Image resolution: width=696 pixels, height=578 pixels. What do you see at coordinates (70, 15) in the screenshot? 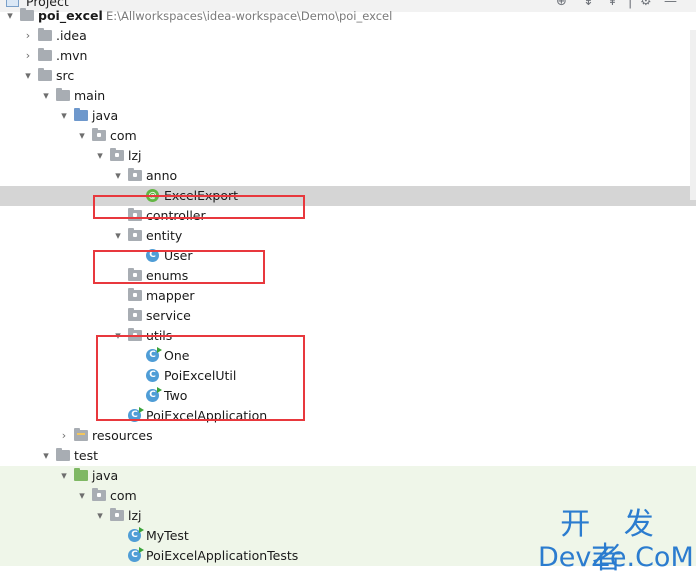
I see `tree-item-label: poi_excel` at bounding box center [70, 15].